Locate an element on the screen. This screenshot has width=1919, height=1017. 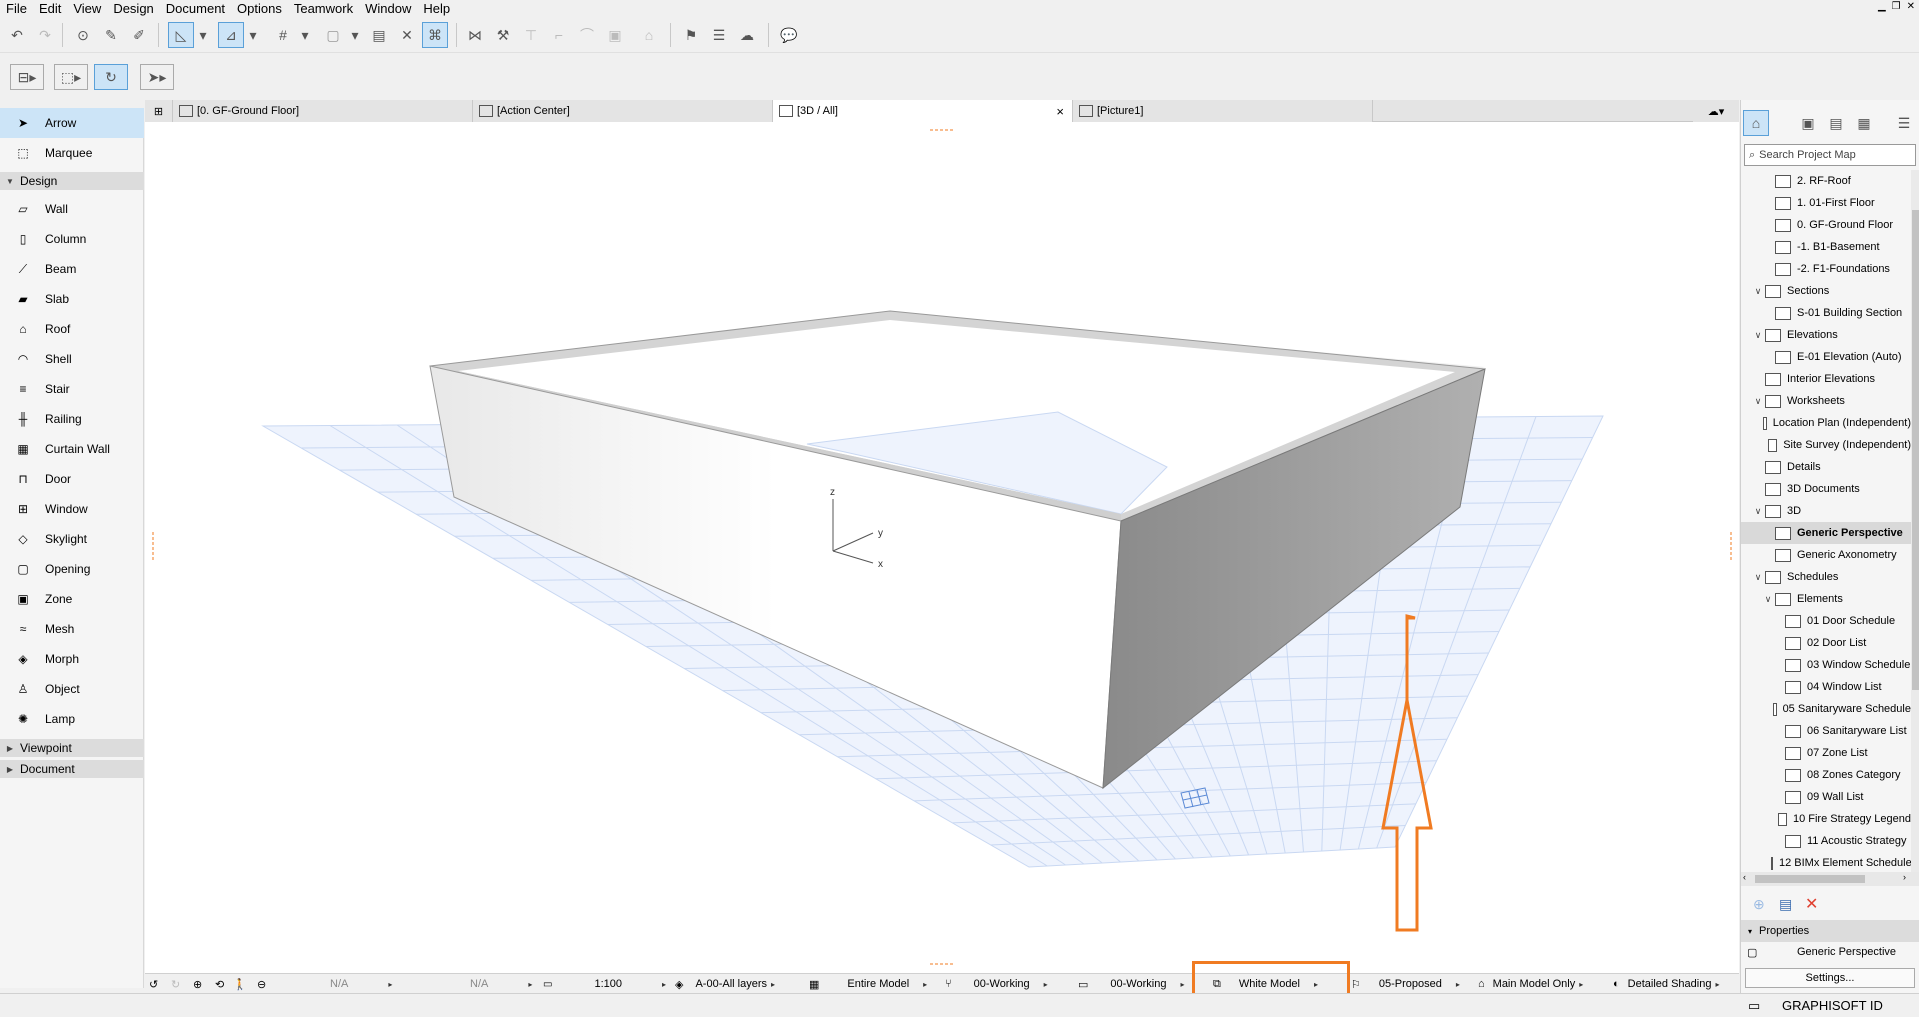
tool-beam: ⟋ Beam is located at coordinates (72, 269).